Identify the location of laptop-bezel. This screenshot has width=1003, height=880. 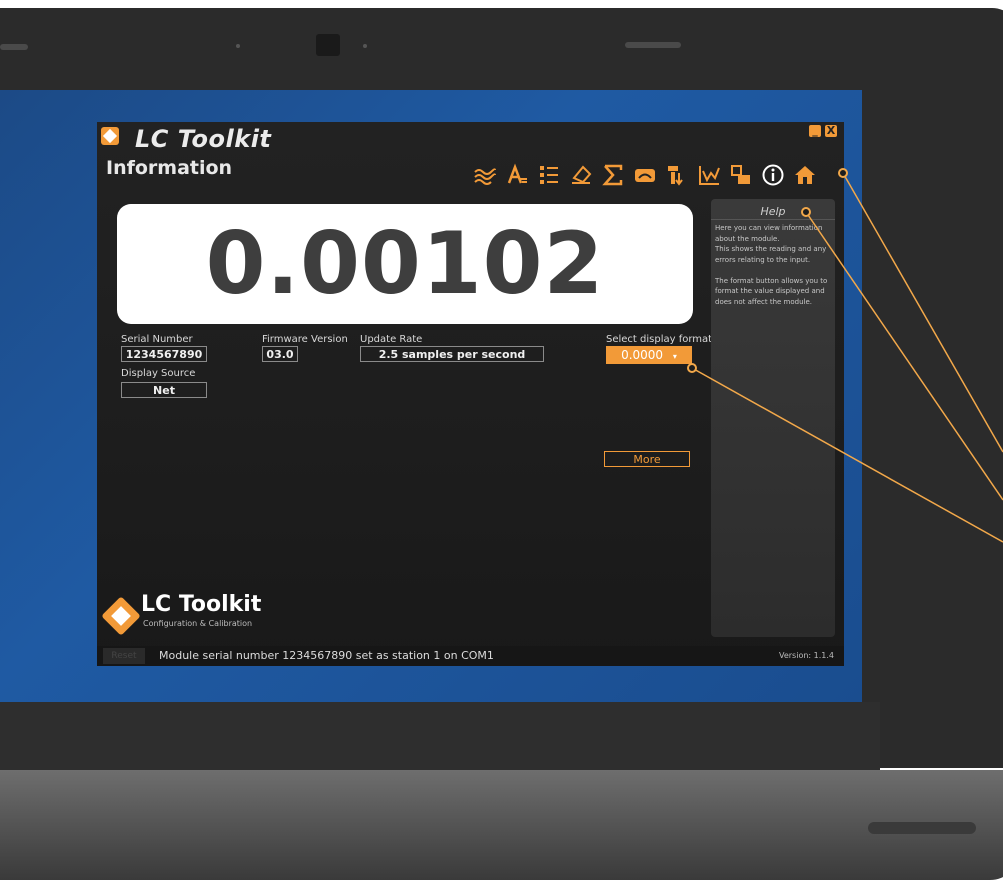
(501, 45).